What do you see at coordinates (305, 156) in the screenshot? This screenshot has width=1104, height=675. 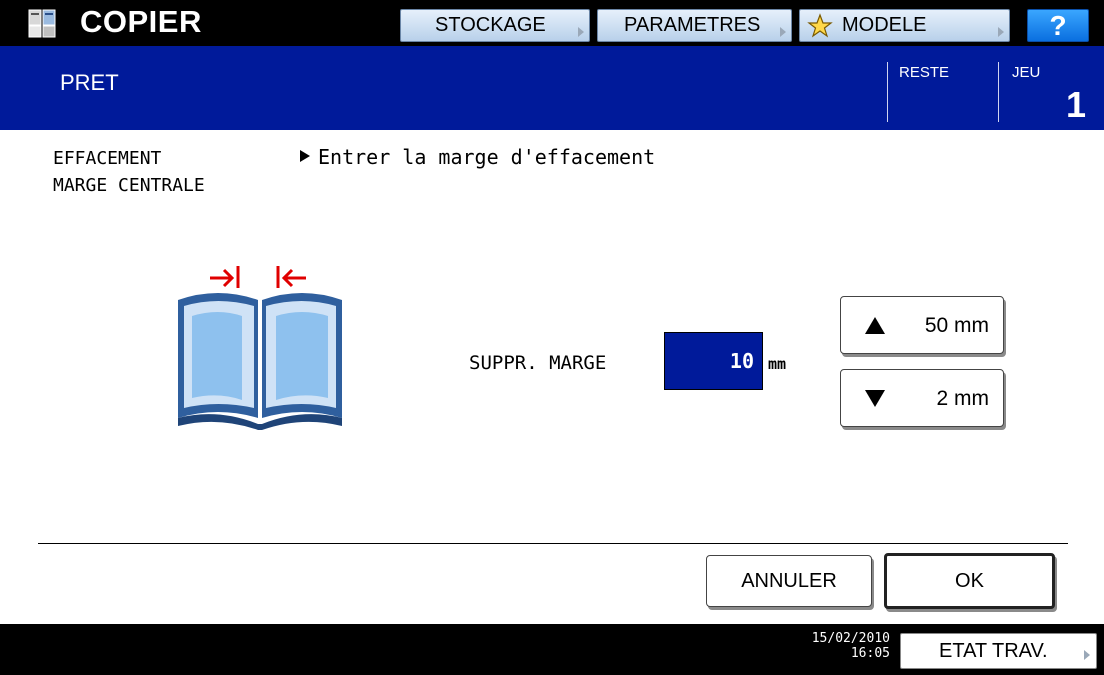 I see `triangle-right-icon` at bounding box center [305, 156].